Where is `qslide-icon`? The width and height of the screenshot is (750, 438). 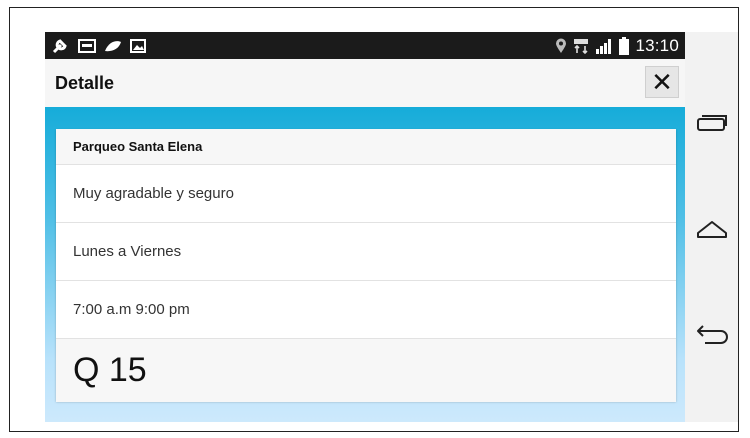 qslide-icon is located at coordinates (87, 45).